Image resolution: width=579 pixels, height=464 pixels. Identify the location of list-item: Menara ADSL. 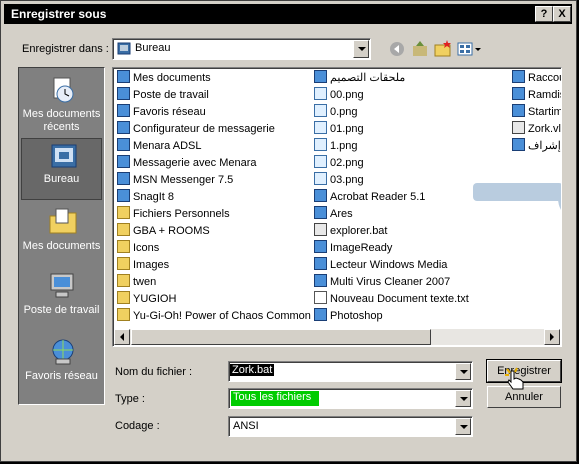
(212, 146).